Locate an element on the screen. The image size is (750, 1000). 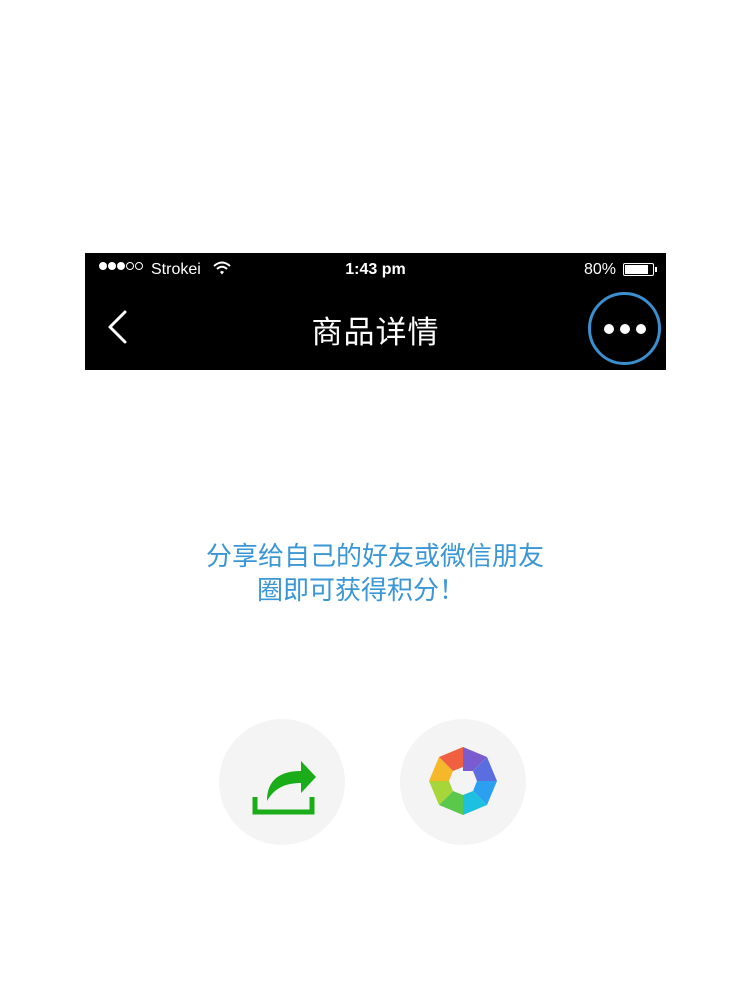
share-hint: 分享给自己的好友或微信朋友 圈即可获得积分！ is located at coordinates (375, 574).